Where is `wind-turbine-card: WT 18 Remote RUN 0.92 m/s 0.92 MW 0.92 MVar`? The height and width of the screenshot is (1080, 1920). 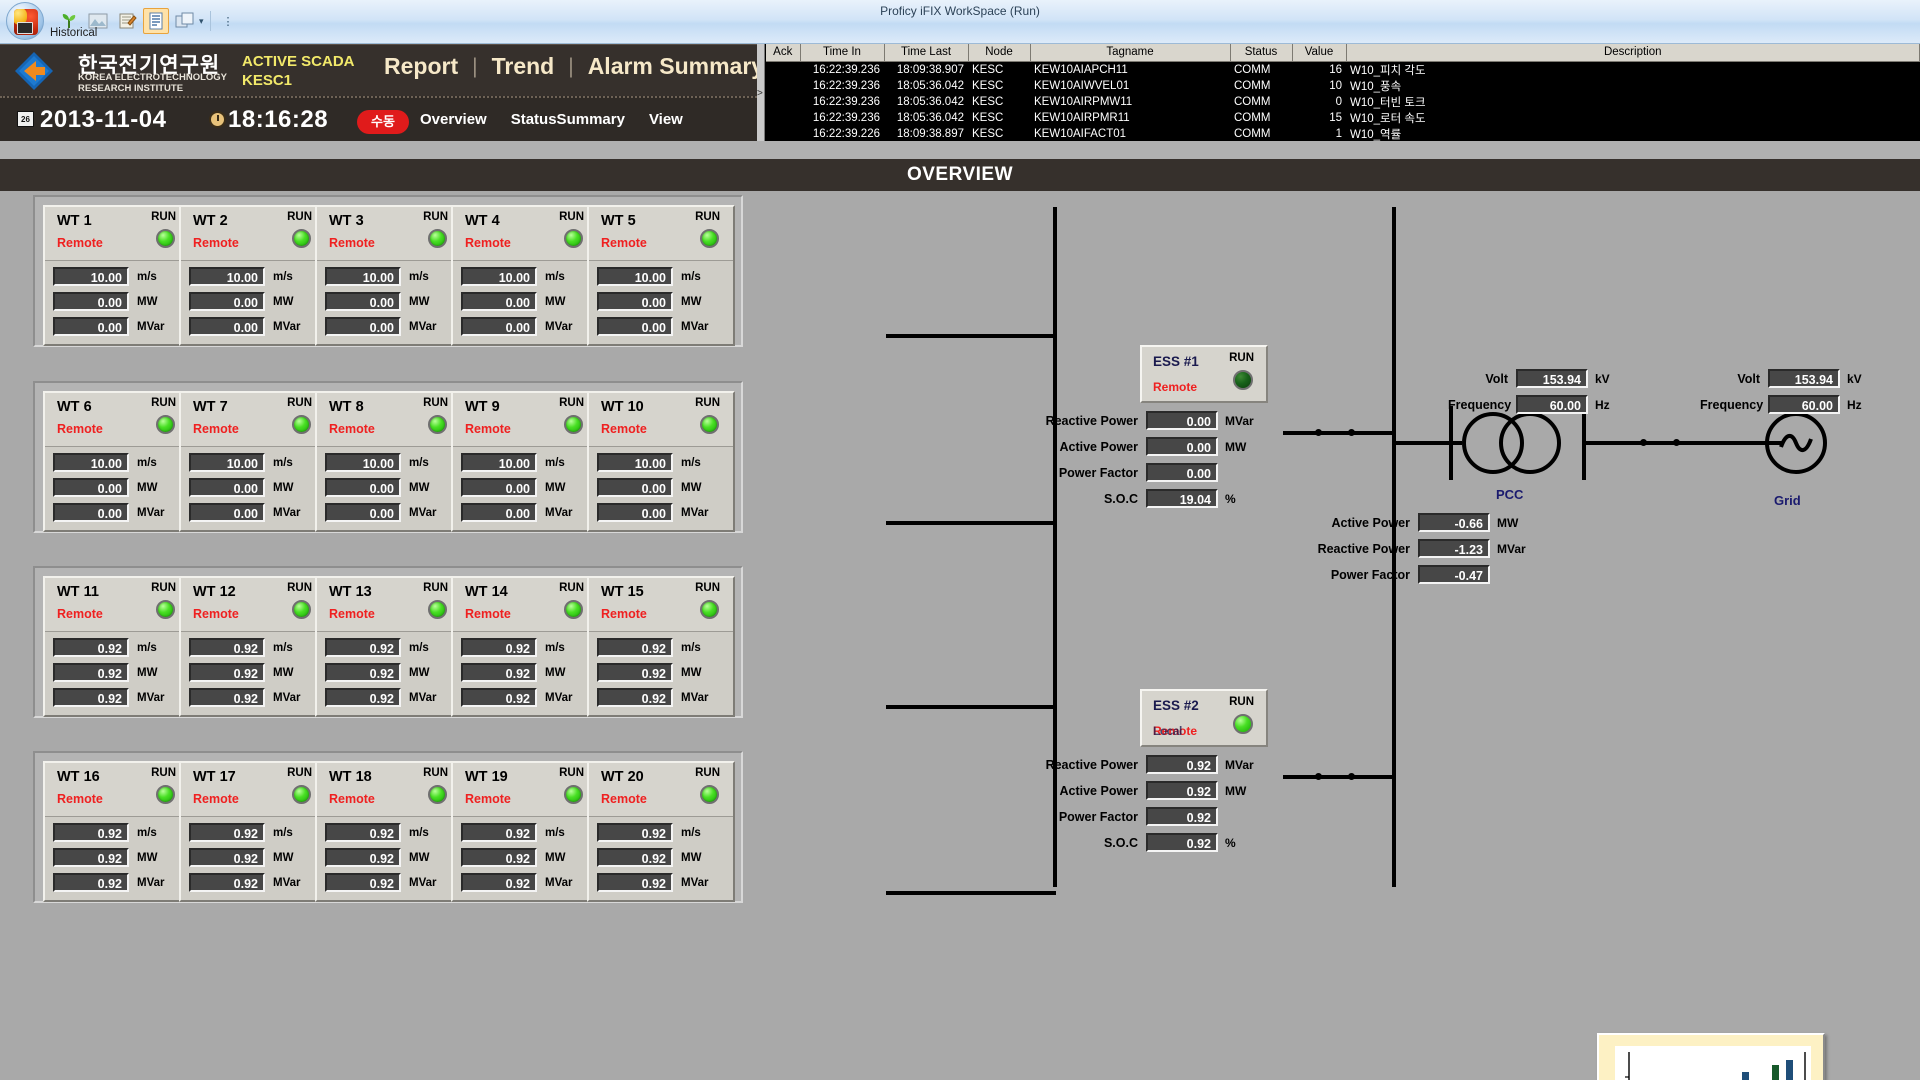 wind-turbine-card: WT 18 Remote RUN 0.92 m/s 0.92 MW 0.92 MVar is located at coordinates (389, 831).